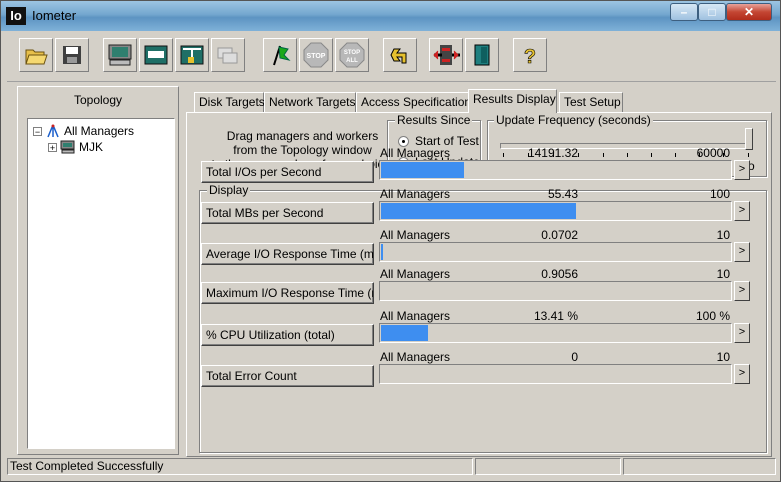 The image size is (781, 482). What do you see at coordinates (54, 15) in the screenshot?
I see `window-title: Iometer` at bounding box center [54, 15].